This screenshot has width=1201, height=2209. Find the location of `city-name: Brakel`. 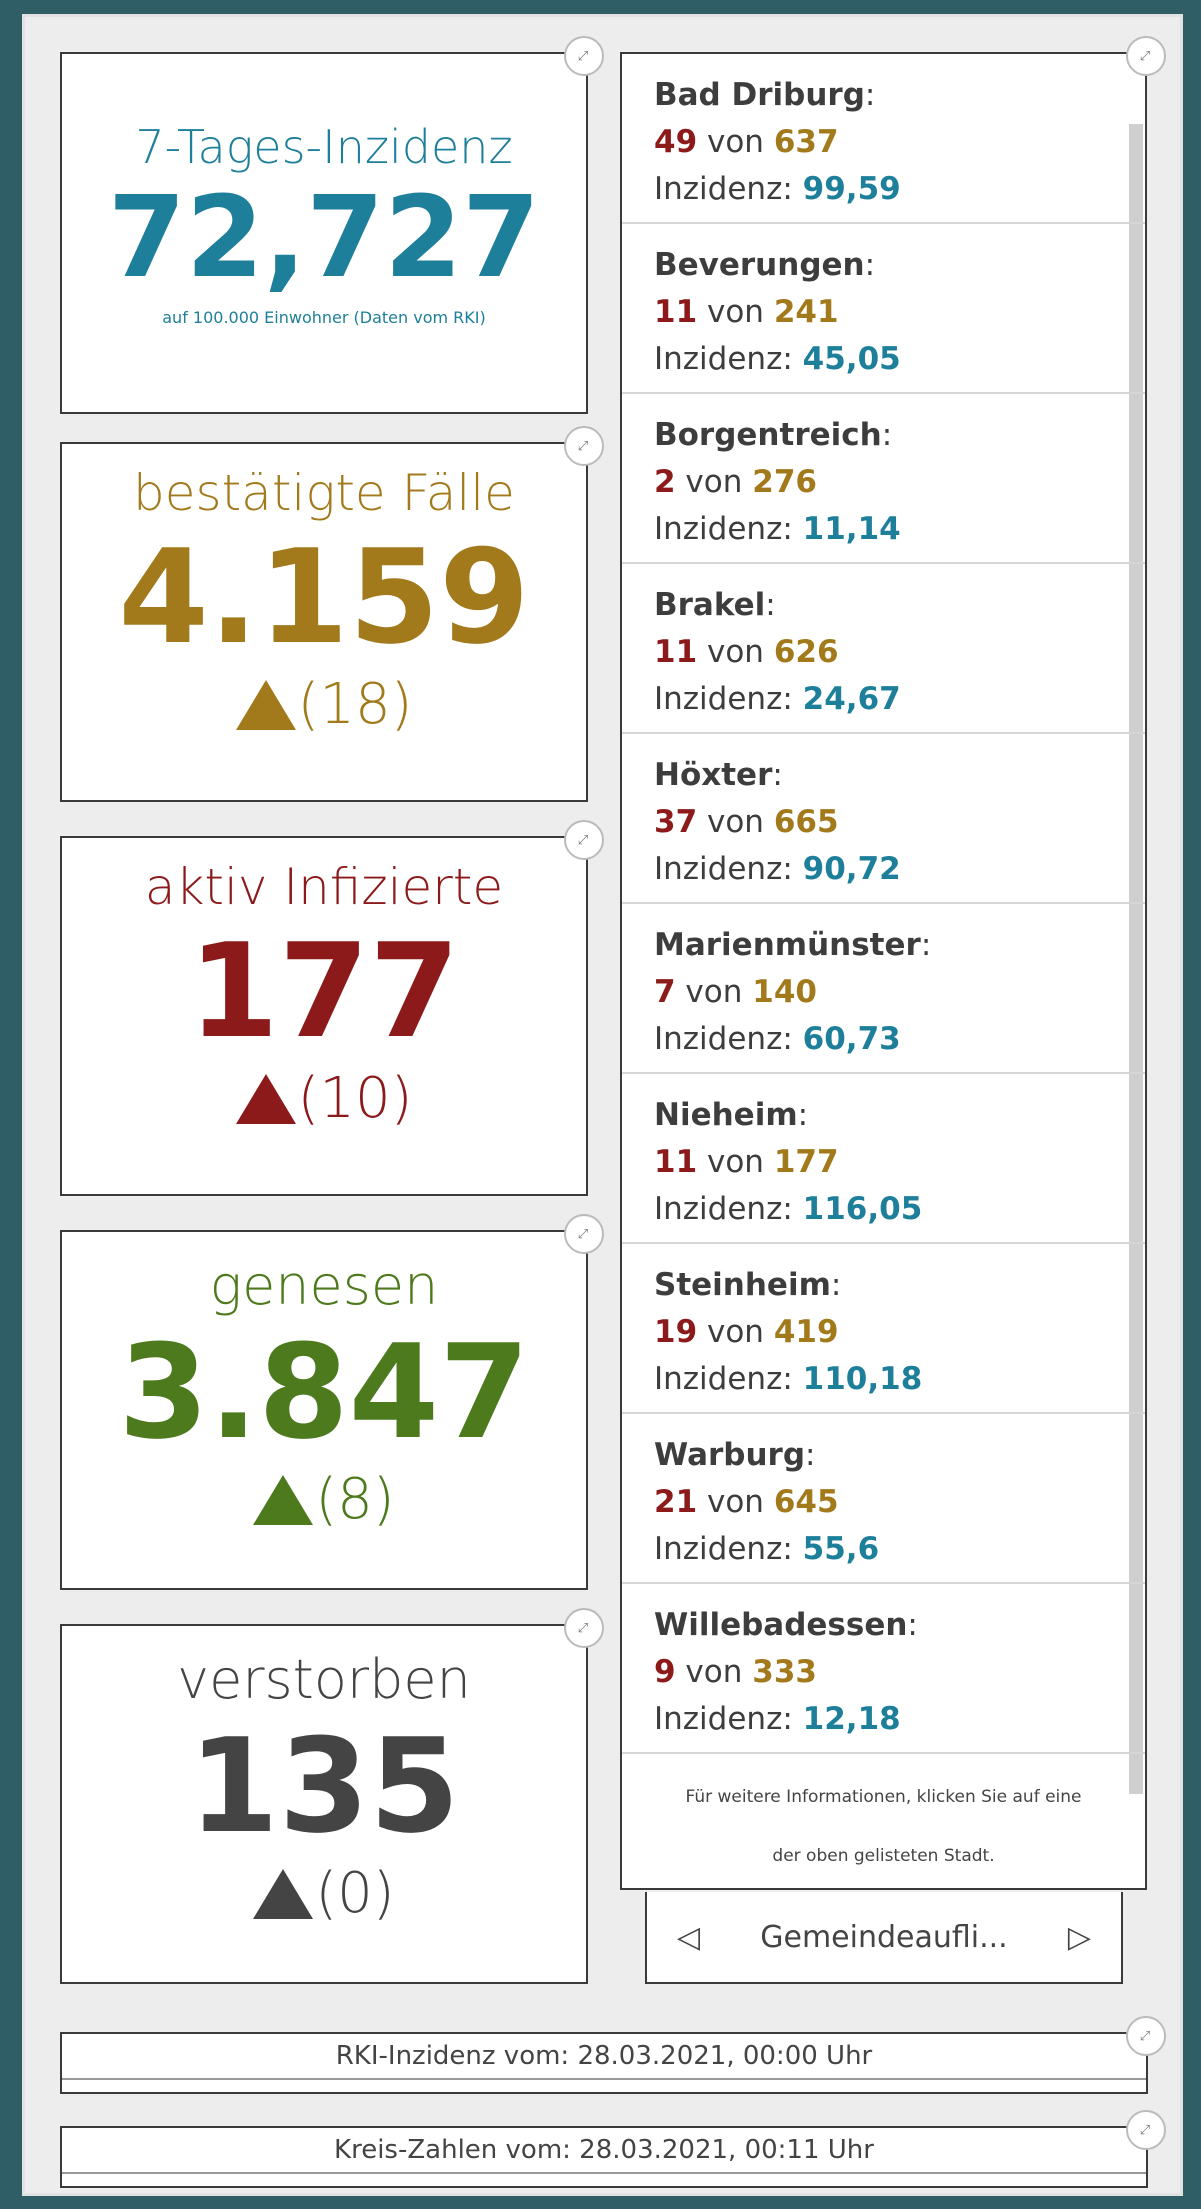

city-name: Brakel is located at coordinates (710, 605).